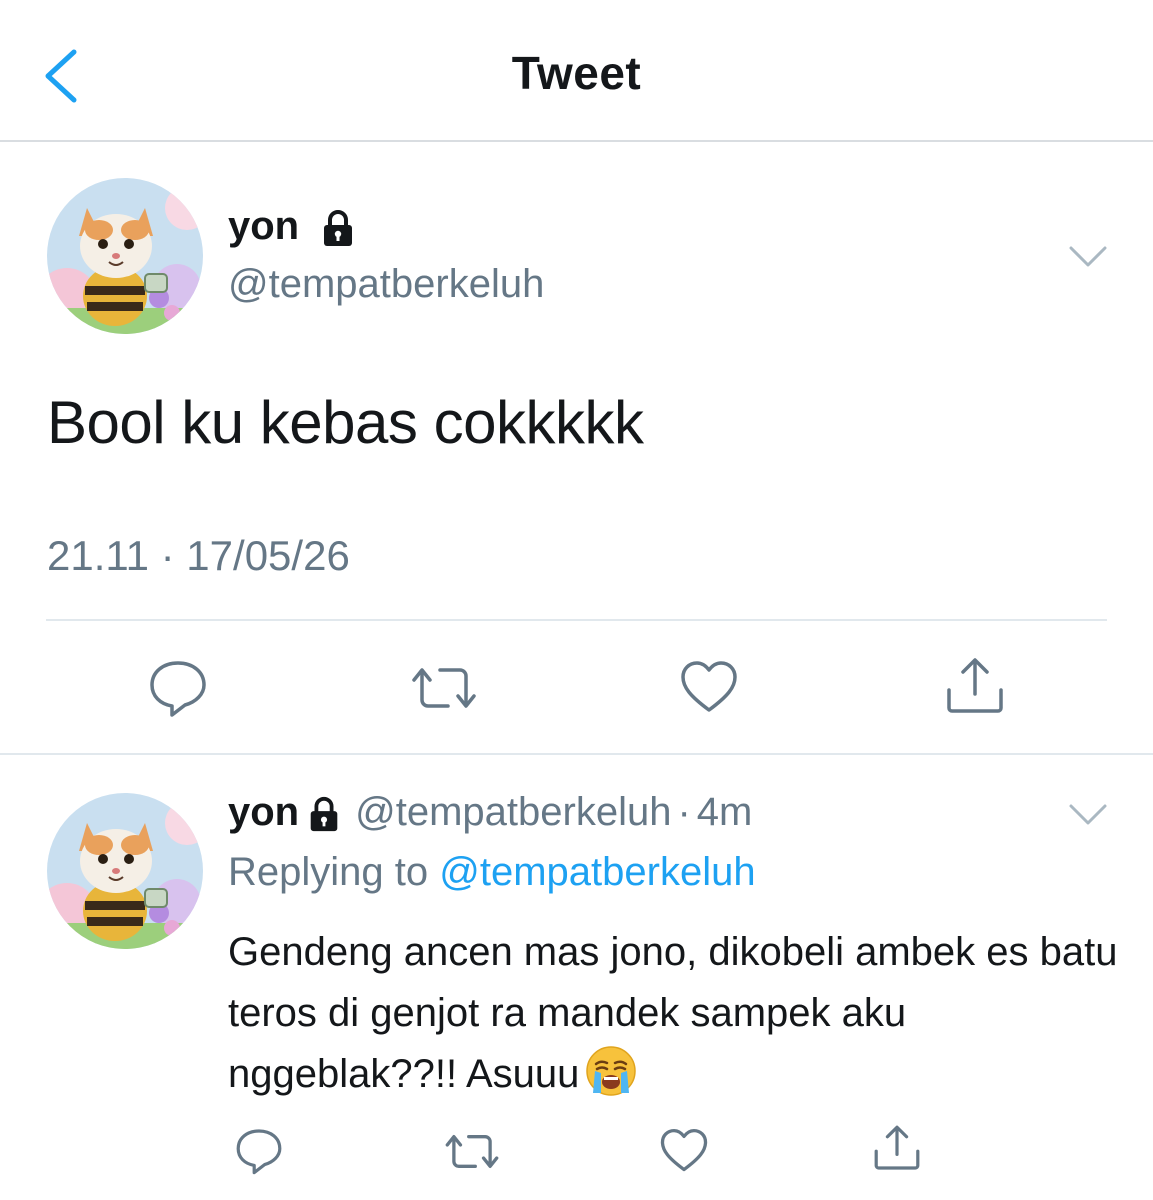 The image size is (1153, 1200). I want to click on reply-author-handle: @tempatberkeluh, so click(513, 812).